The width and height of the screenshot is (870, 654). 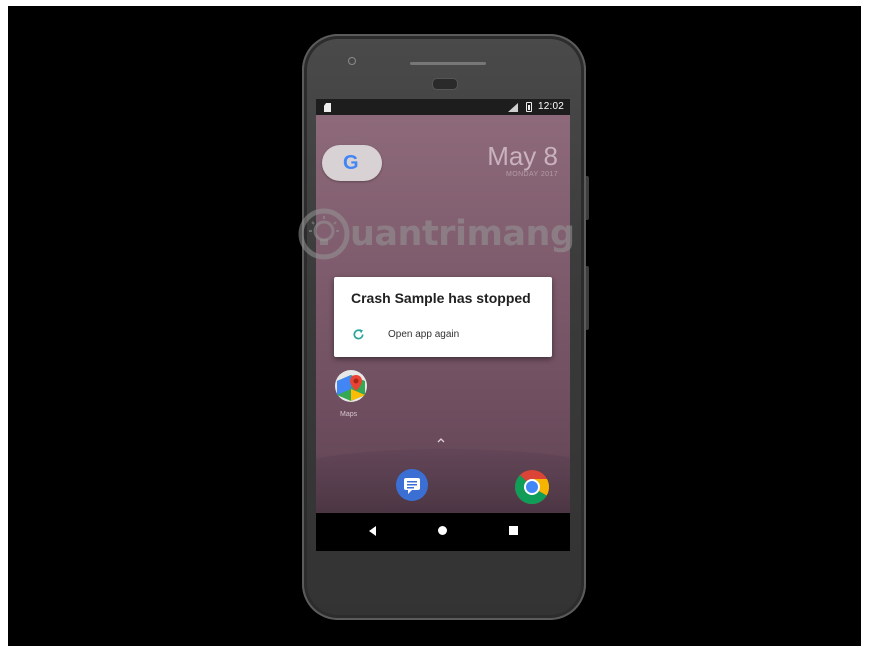 I want to click on status-bar: 12:02, so click(x=443, y=107).